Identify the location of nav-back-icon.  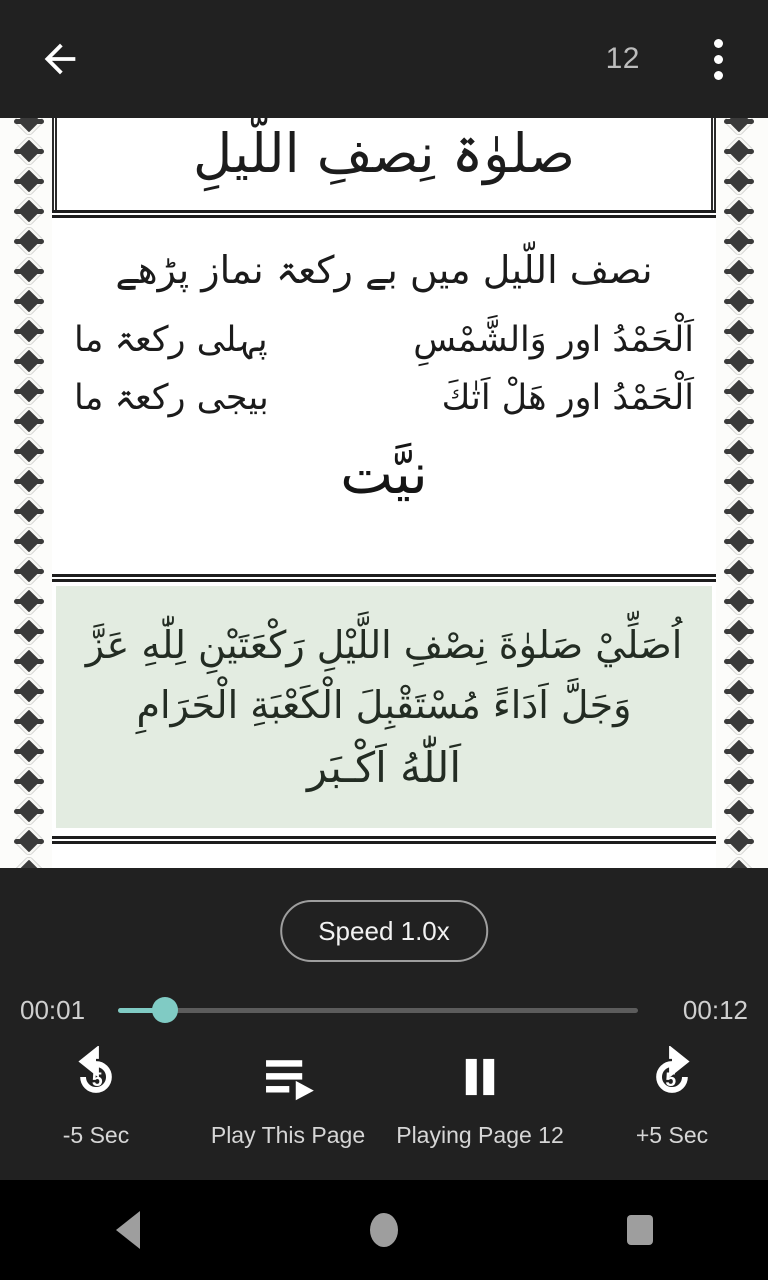
(128, 1230).